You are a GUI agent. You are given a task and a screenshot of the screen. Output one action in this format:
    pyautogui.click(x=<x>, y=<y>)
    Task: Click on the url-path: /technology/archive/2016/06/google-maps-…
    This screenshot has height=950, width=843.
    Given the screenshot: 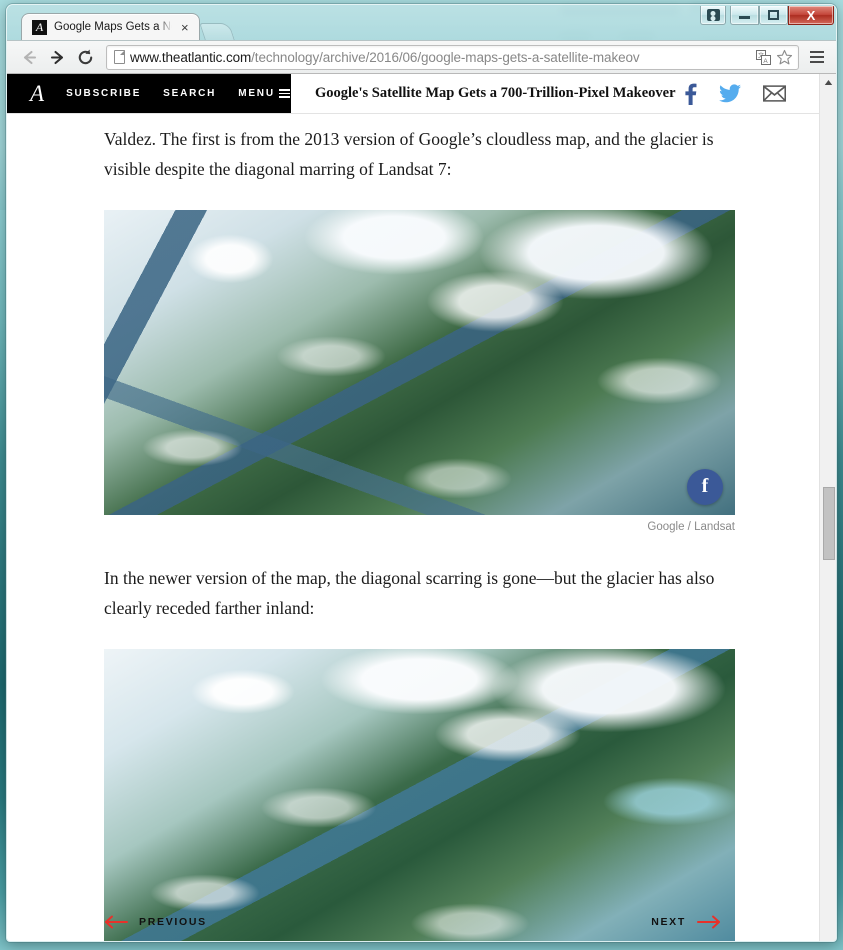 What is the action you would take?
    pyautogui.click(x=445, y=57)
    